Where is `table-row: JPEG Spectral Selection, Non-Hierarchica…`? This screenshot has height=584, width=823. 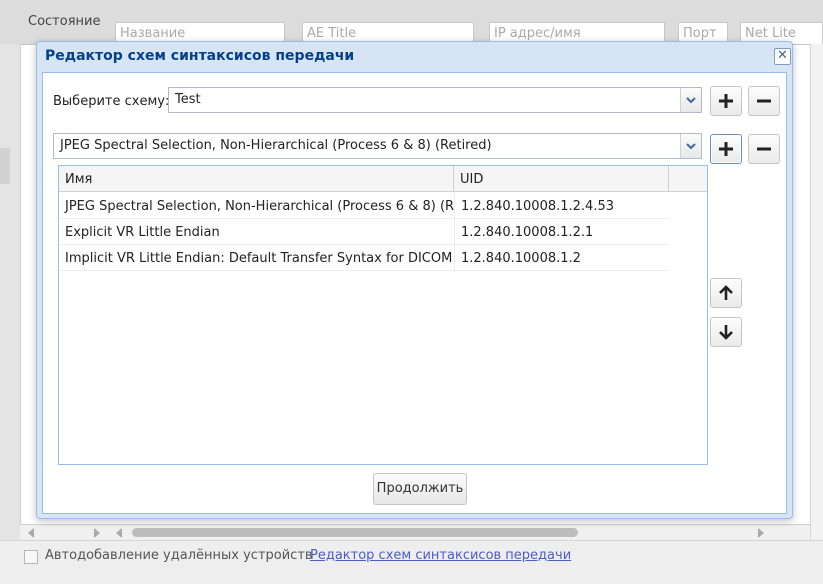 table-row: JPEG Spectral Selection, Non-Hierarchica… is located at coordinates (364, 206).